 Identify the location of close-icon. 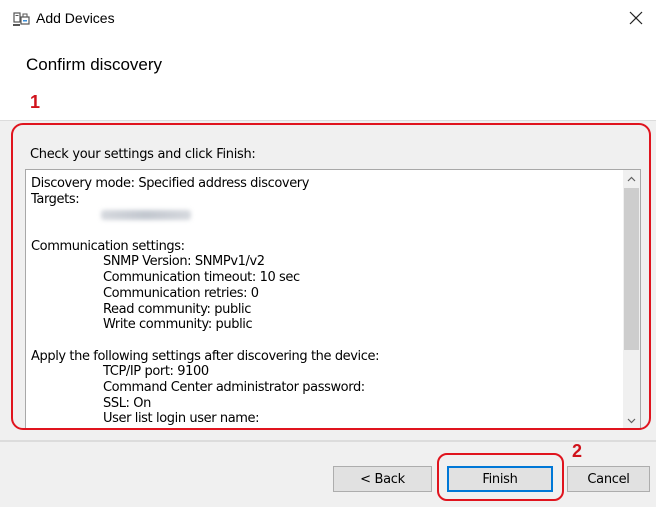
(636, 18).